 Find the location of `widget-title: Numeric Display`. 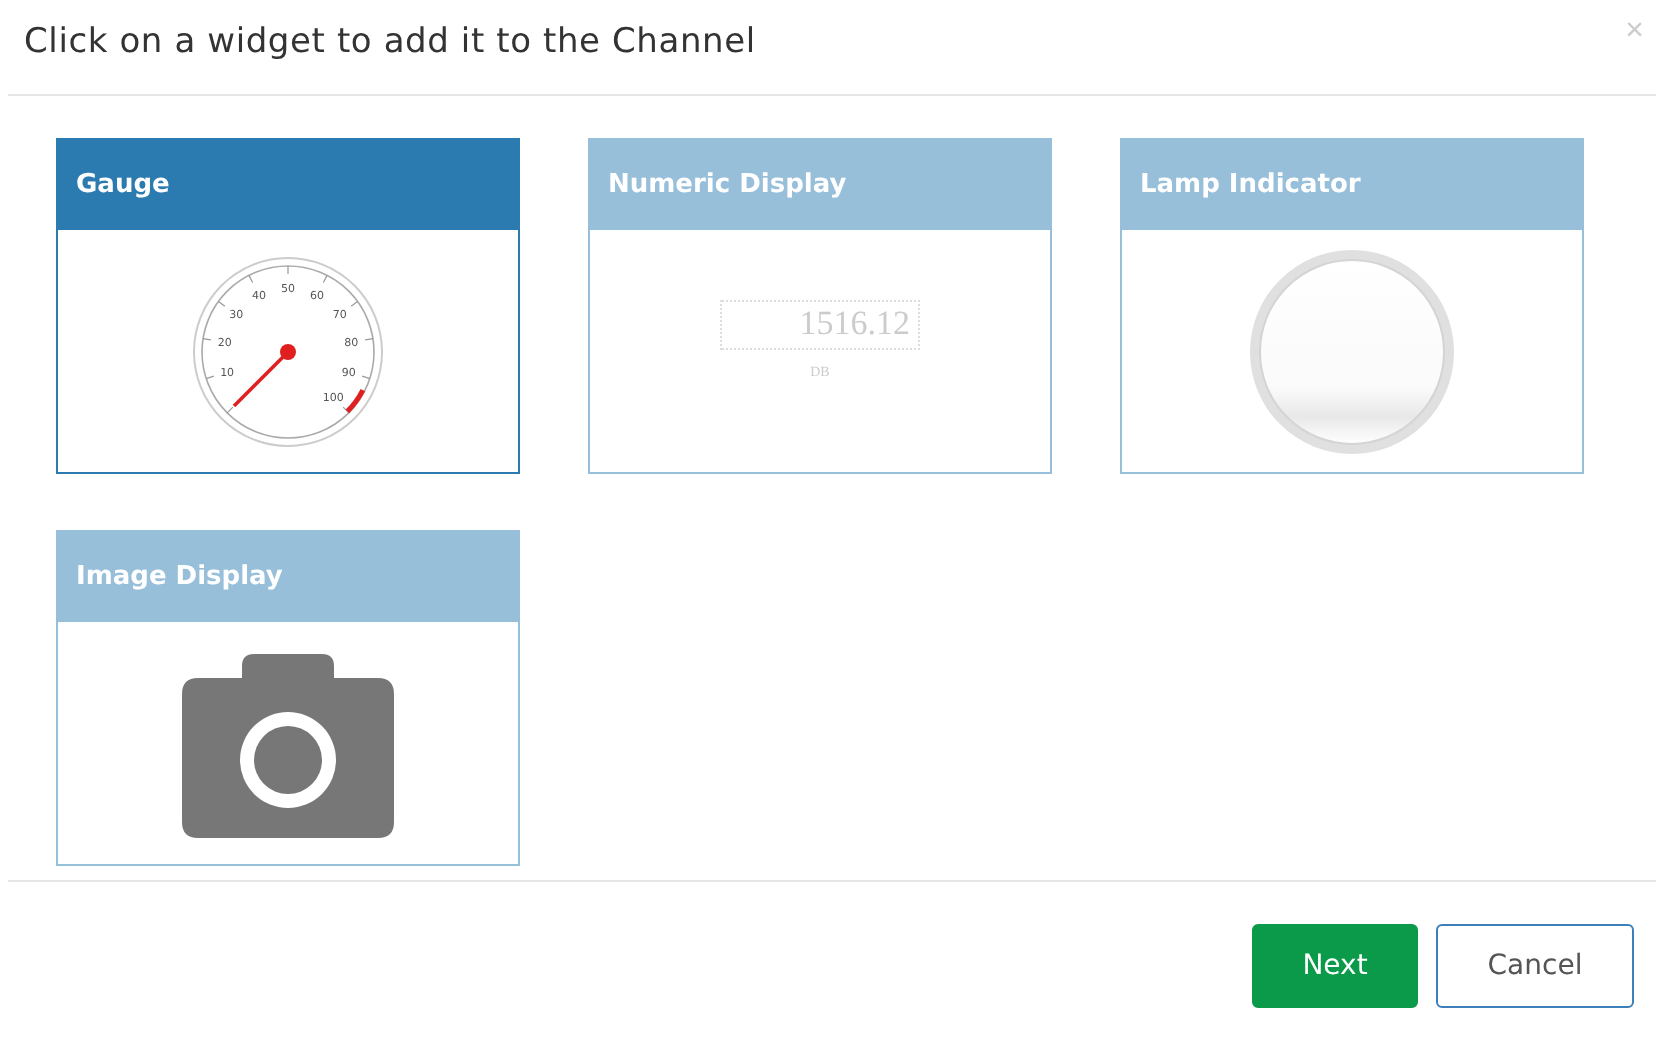

widget-title: Numeric Display is located at coordinates (820, 185).